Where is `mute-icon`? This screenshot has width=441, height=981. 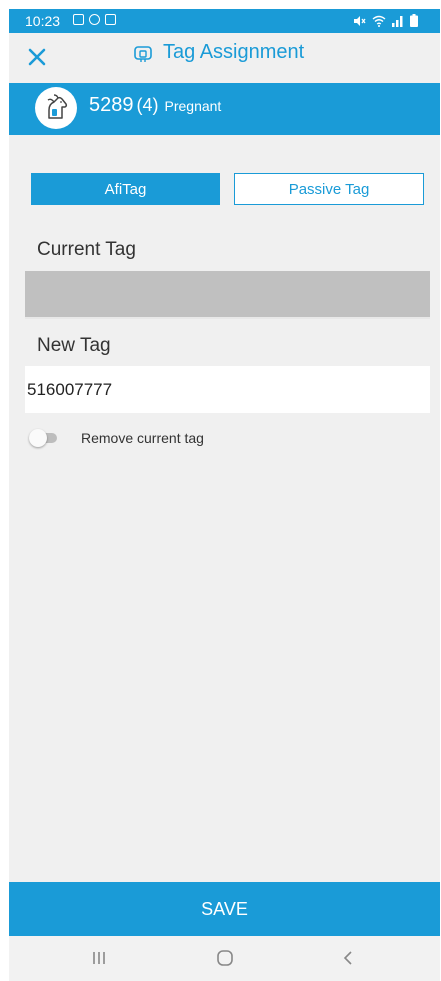 mute-icon is located at coordinates (360, 21).